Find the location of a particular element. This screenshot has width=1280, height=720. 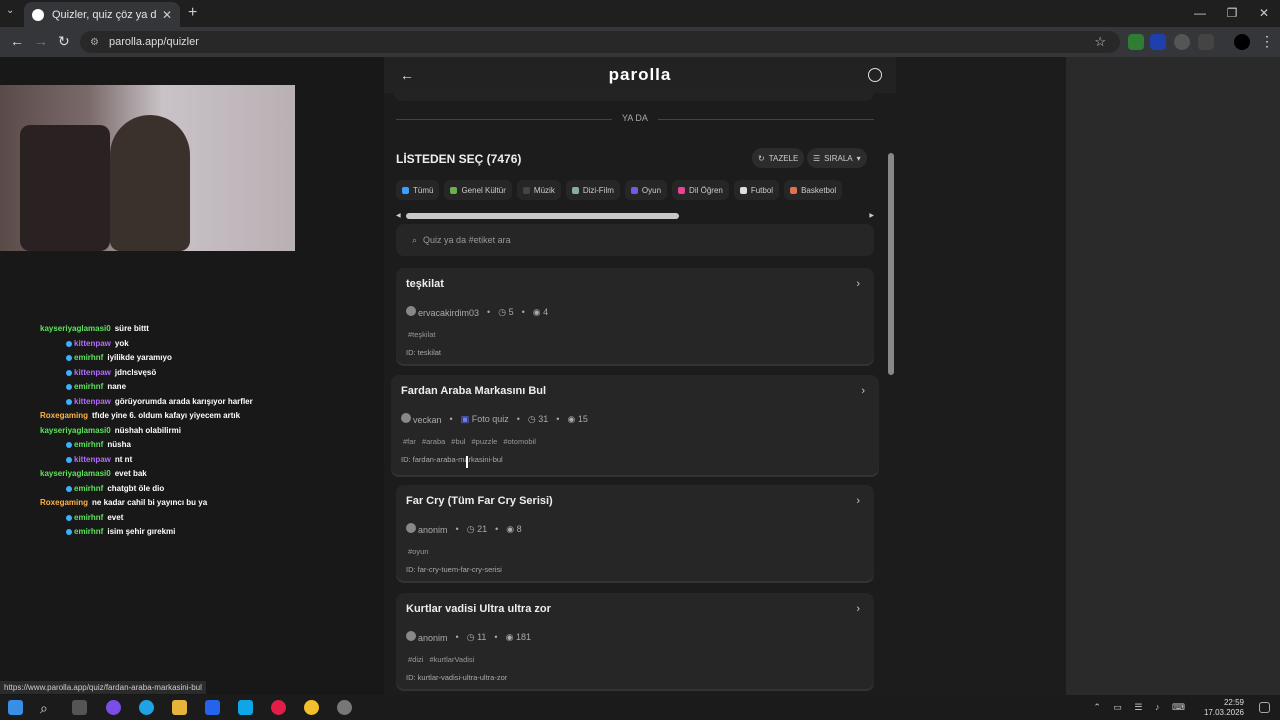

category-tab-1: Genel Kültür is located at coordinates (478, 190).